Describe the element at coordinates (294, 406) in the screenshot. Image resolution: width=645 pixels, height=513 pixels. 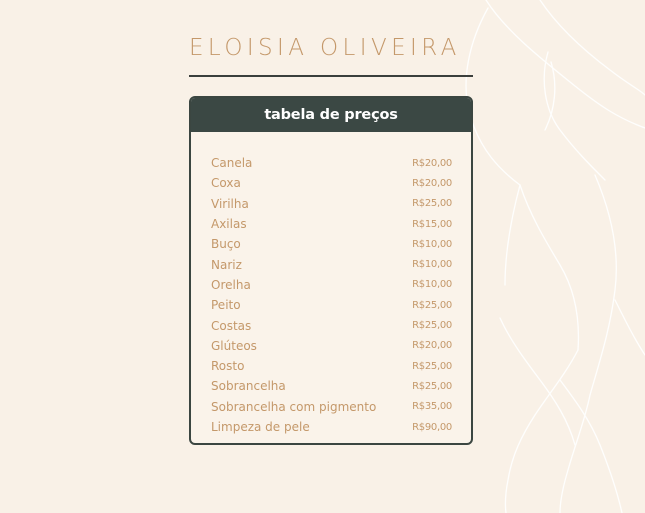
I see `service-name: Sobrancelha com pigmento` at that location.